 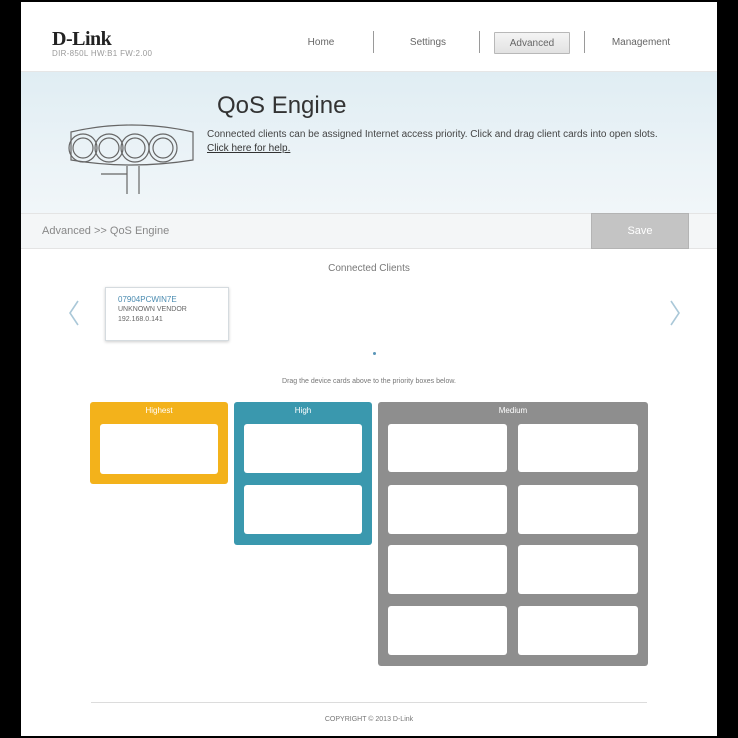 I want to click on nav-management: Management, so click(x=641, y=43).